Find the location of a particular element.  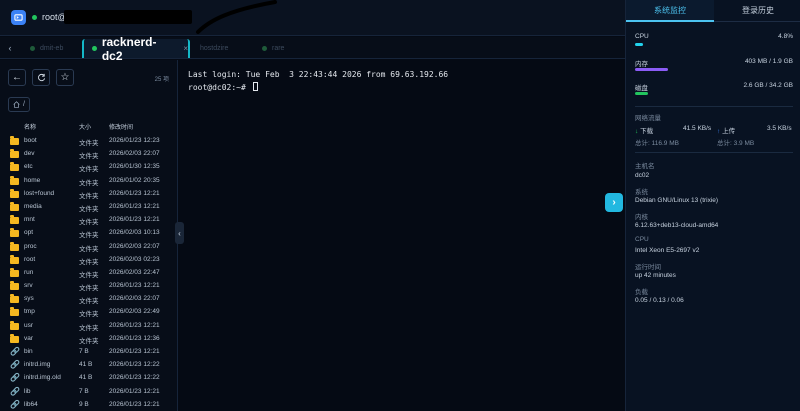

close-icon: × is located at coordinates (185, 48).